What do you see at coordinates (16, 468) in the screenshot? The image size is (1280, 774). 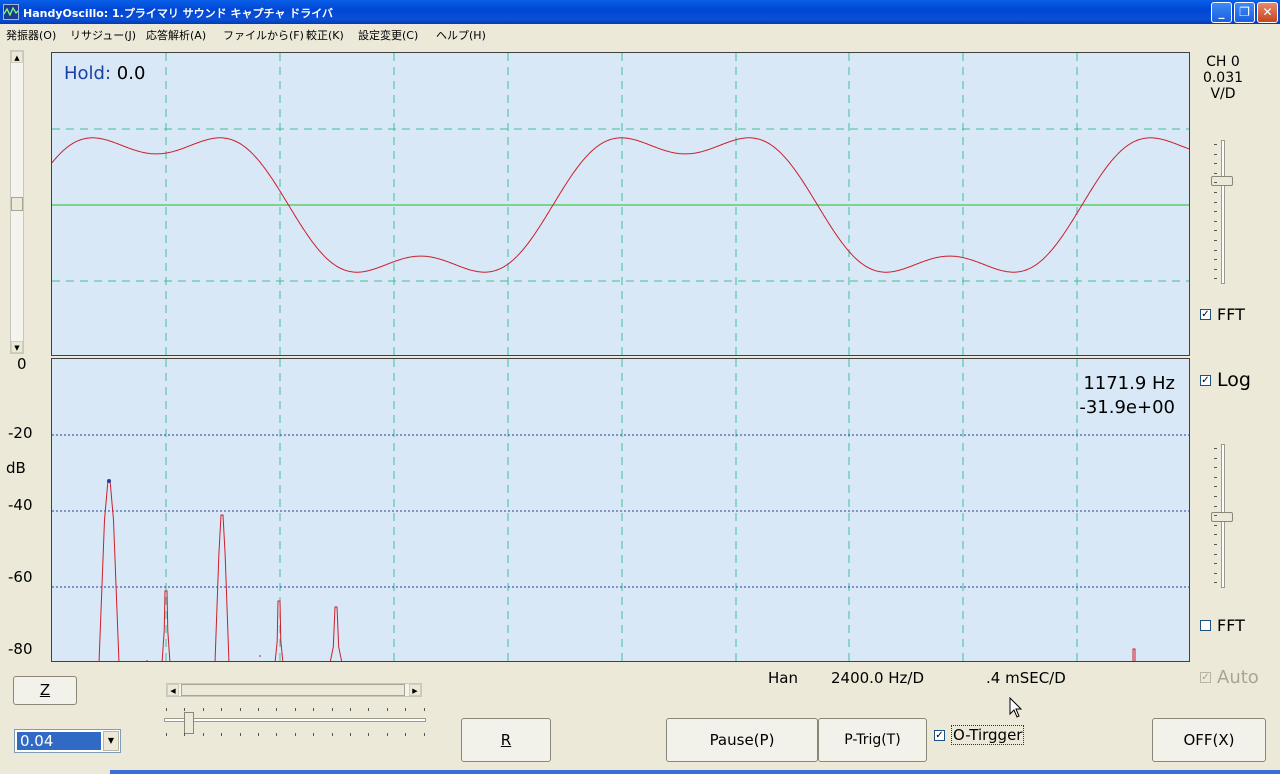 I see `db-axis-label: dB` at bounding box center [16, 468].